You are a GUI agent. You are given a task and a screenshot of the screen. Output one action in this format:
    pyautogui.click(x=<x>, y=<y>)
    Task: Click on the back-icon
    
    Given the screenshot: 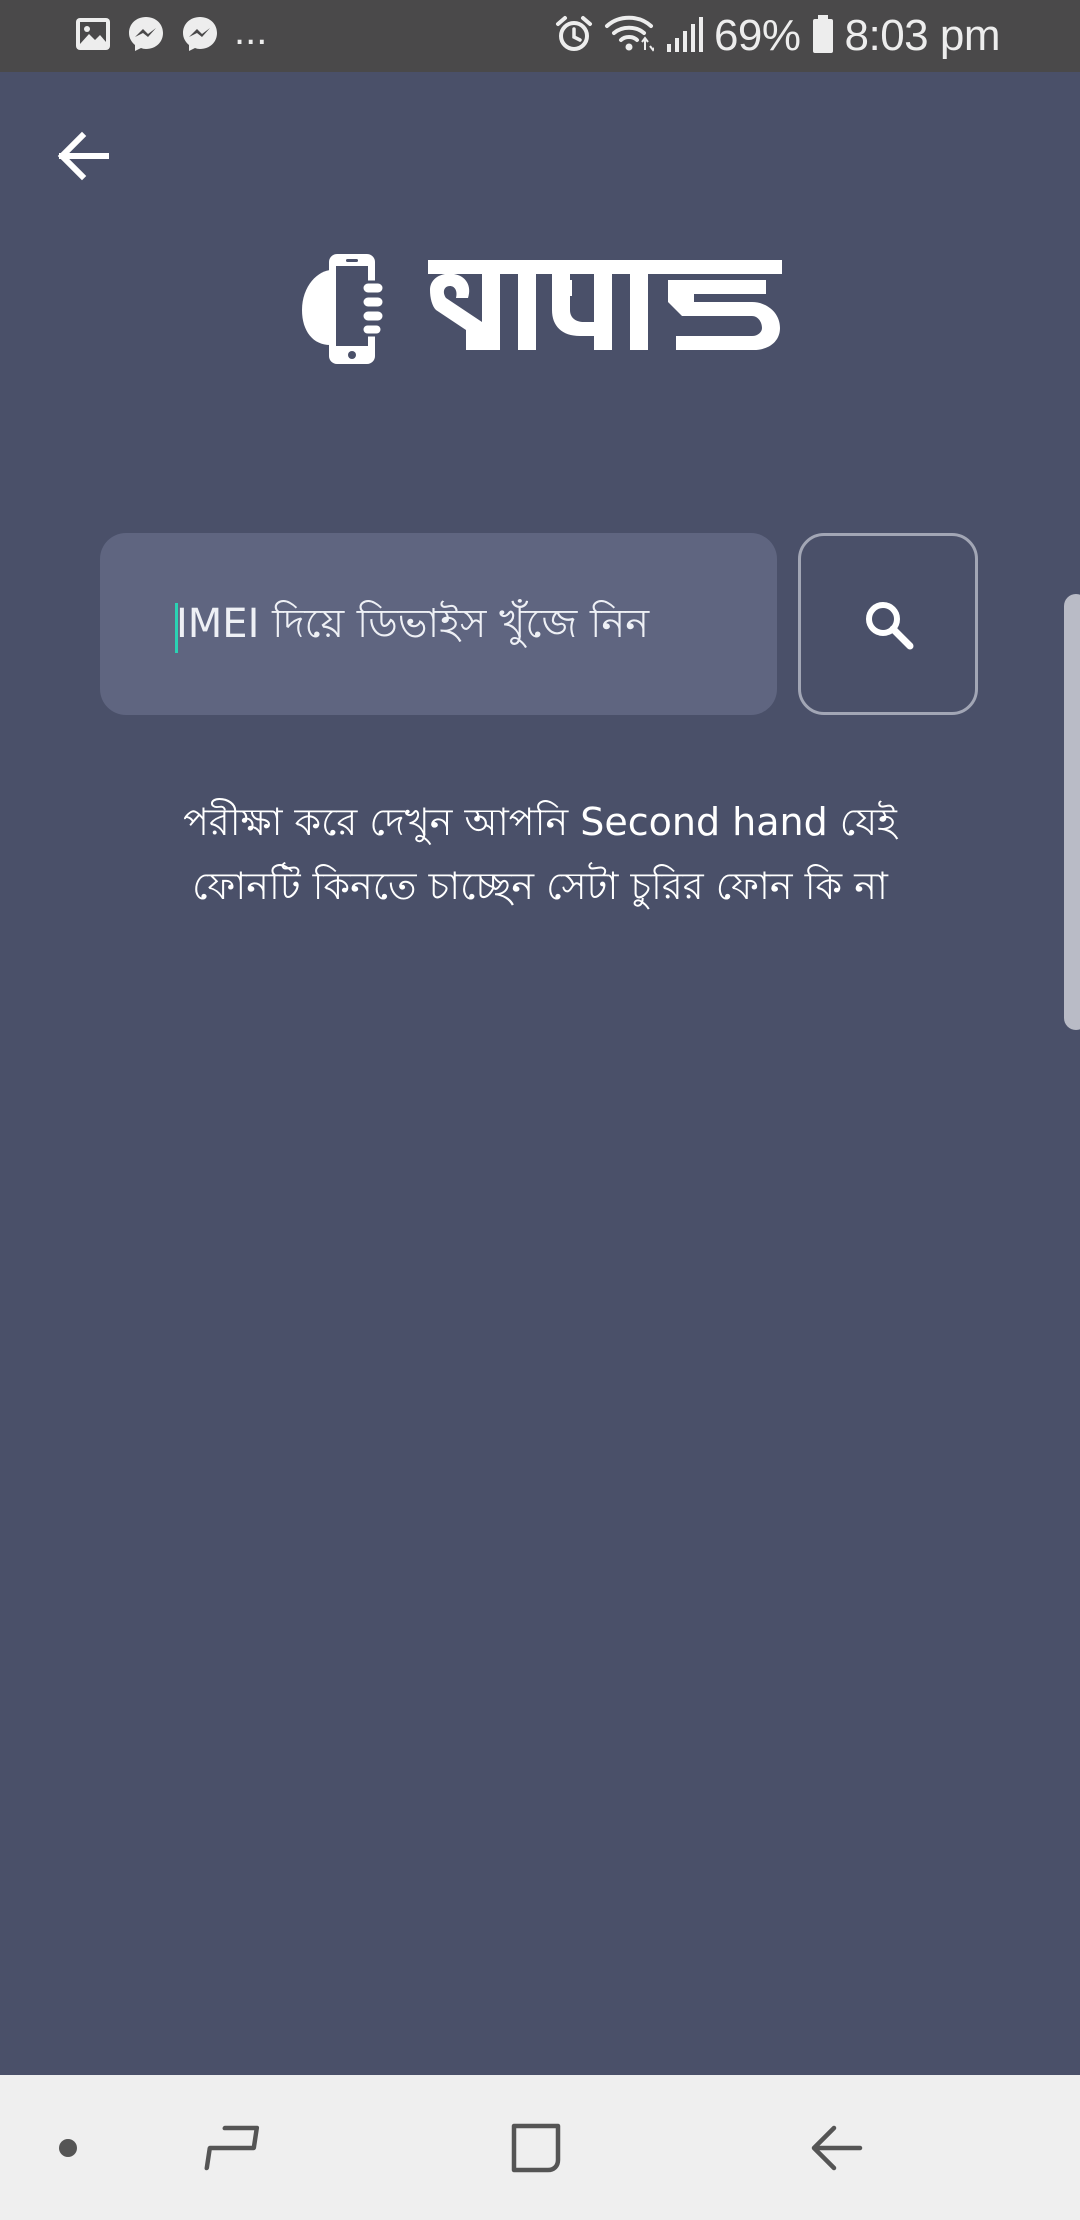 What is the action you would take?
    pyautogui.click(x=837, y=2147)
    